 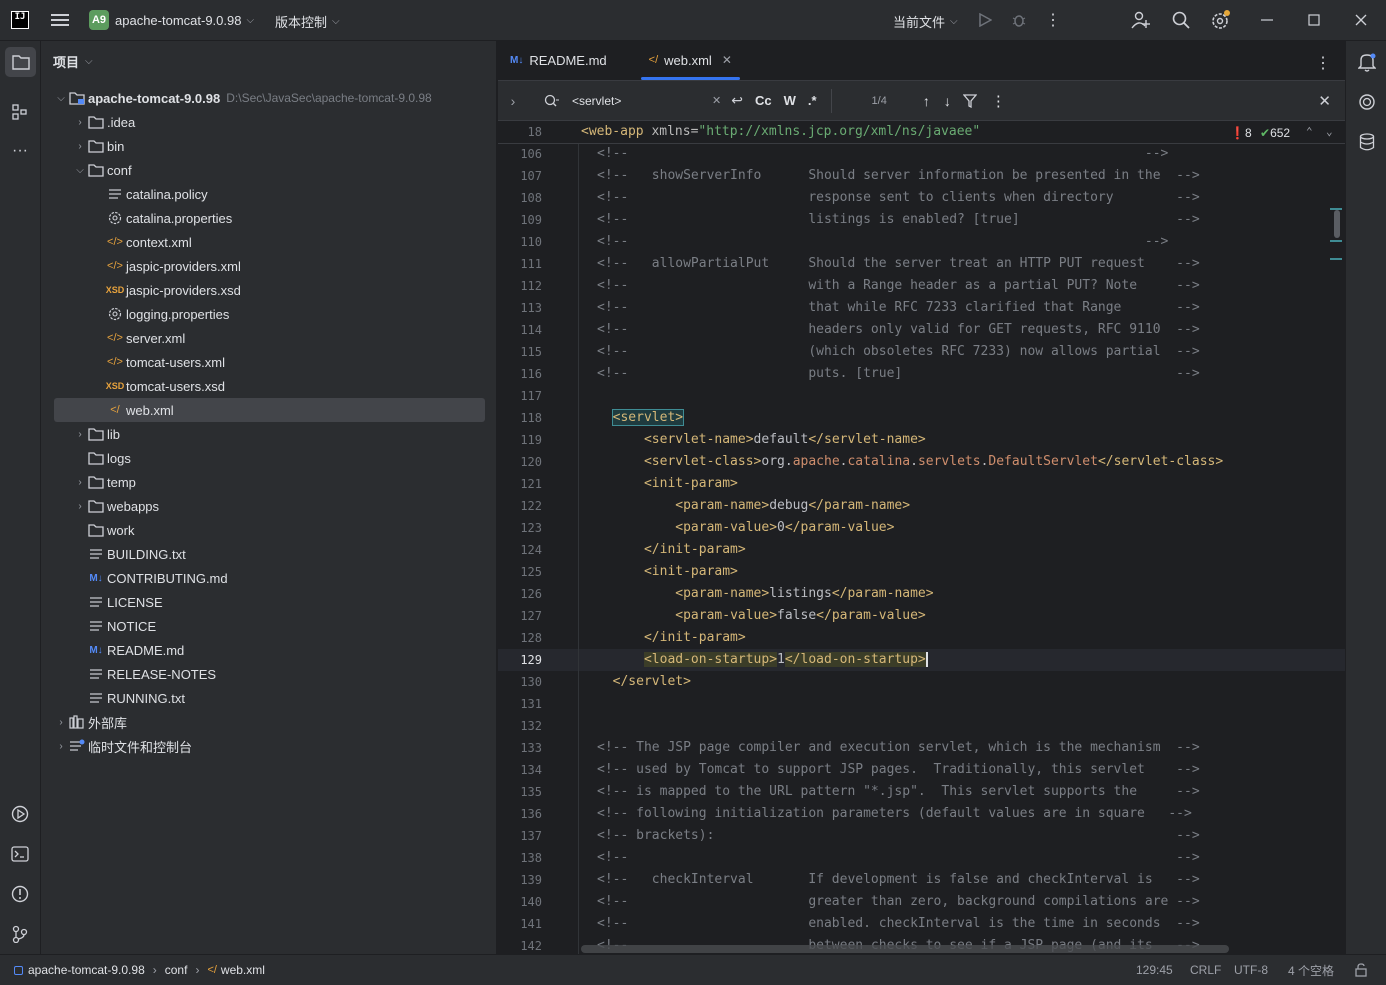 What do you see at coordinates (1154, 970) in the screenshot?
I see `caret-position: 129:45` at bounding box center [1154, 970].